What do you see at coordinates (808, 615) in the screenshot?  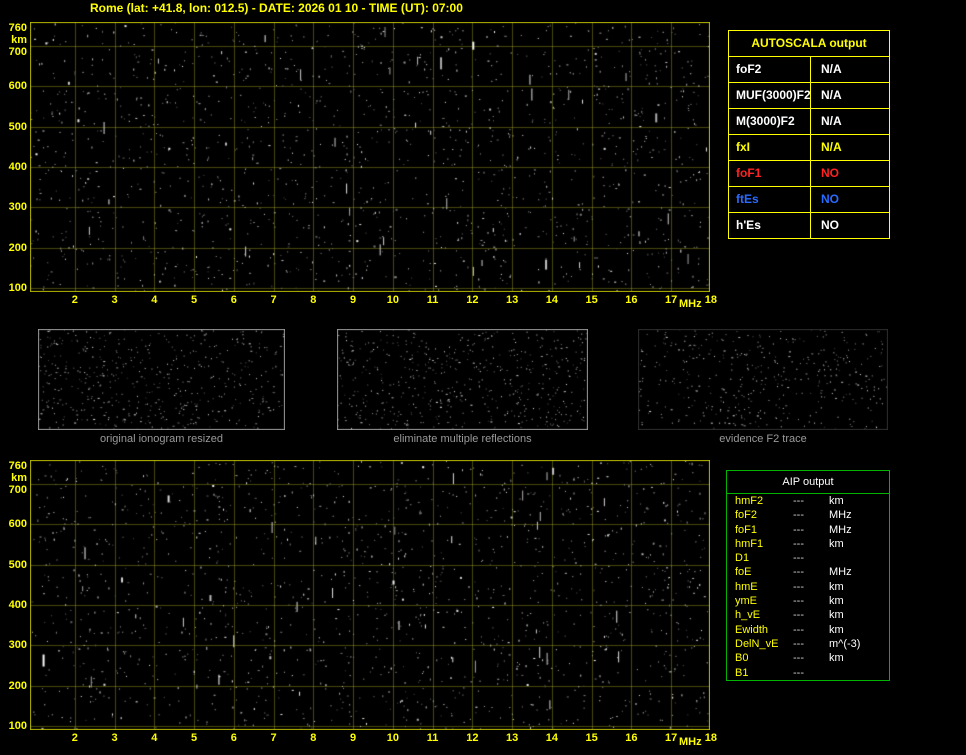 I see `aip-row-h-ve: h_vE --- km` at bounding box center [808, 615].